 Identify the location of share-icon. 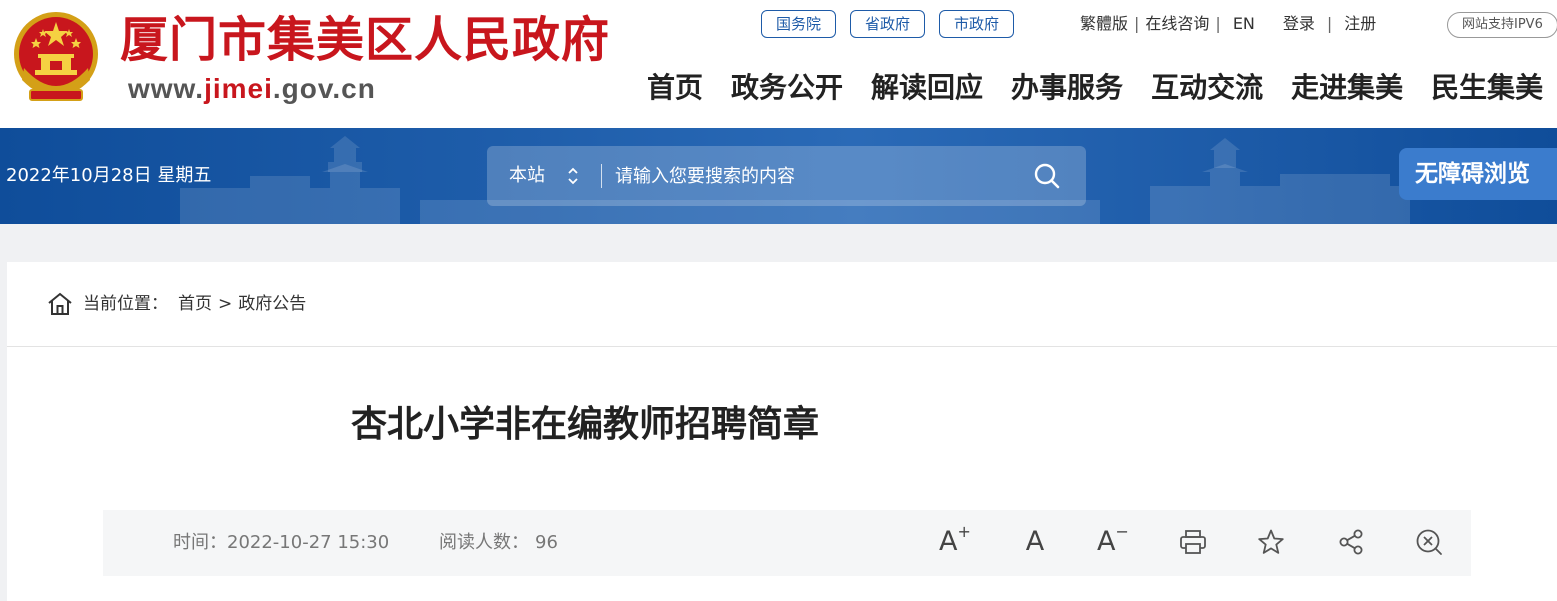
(1351, 542).